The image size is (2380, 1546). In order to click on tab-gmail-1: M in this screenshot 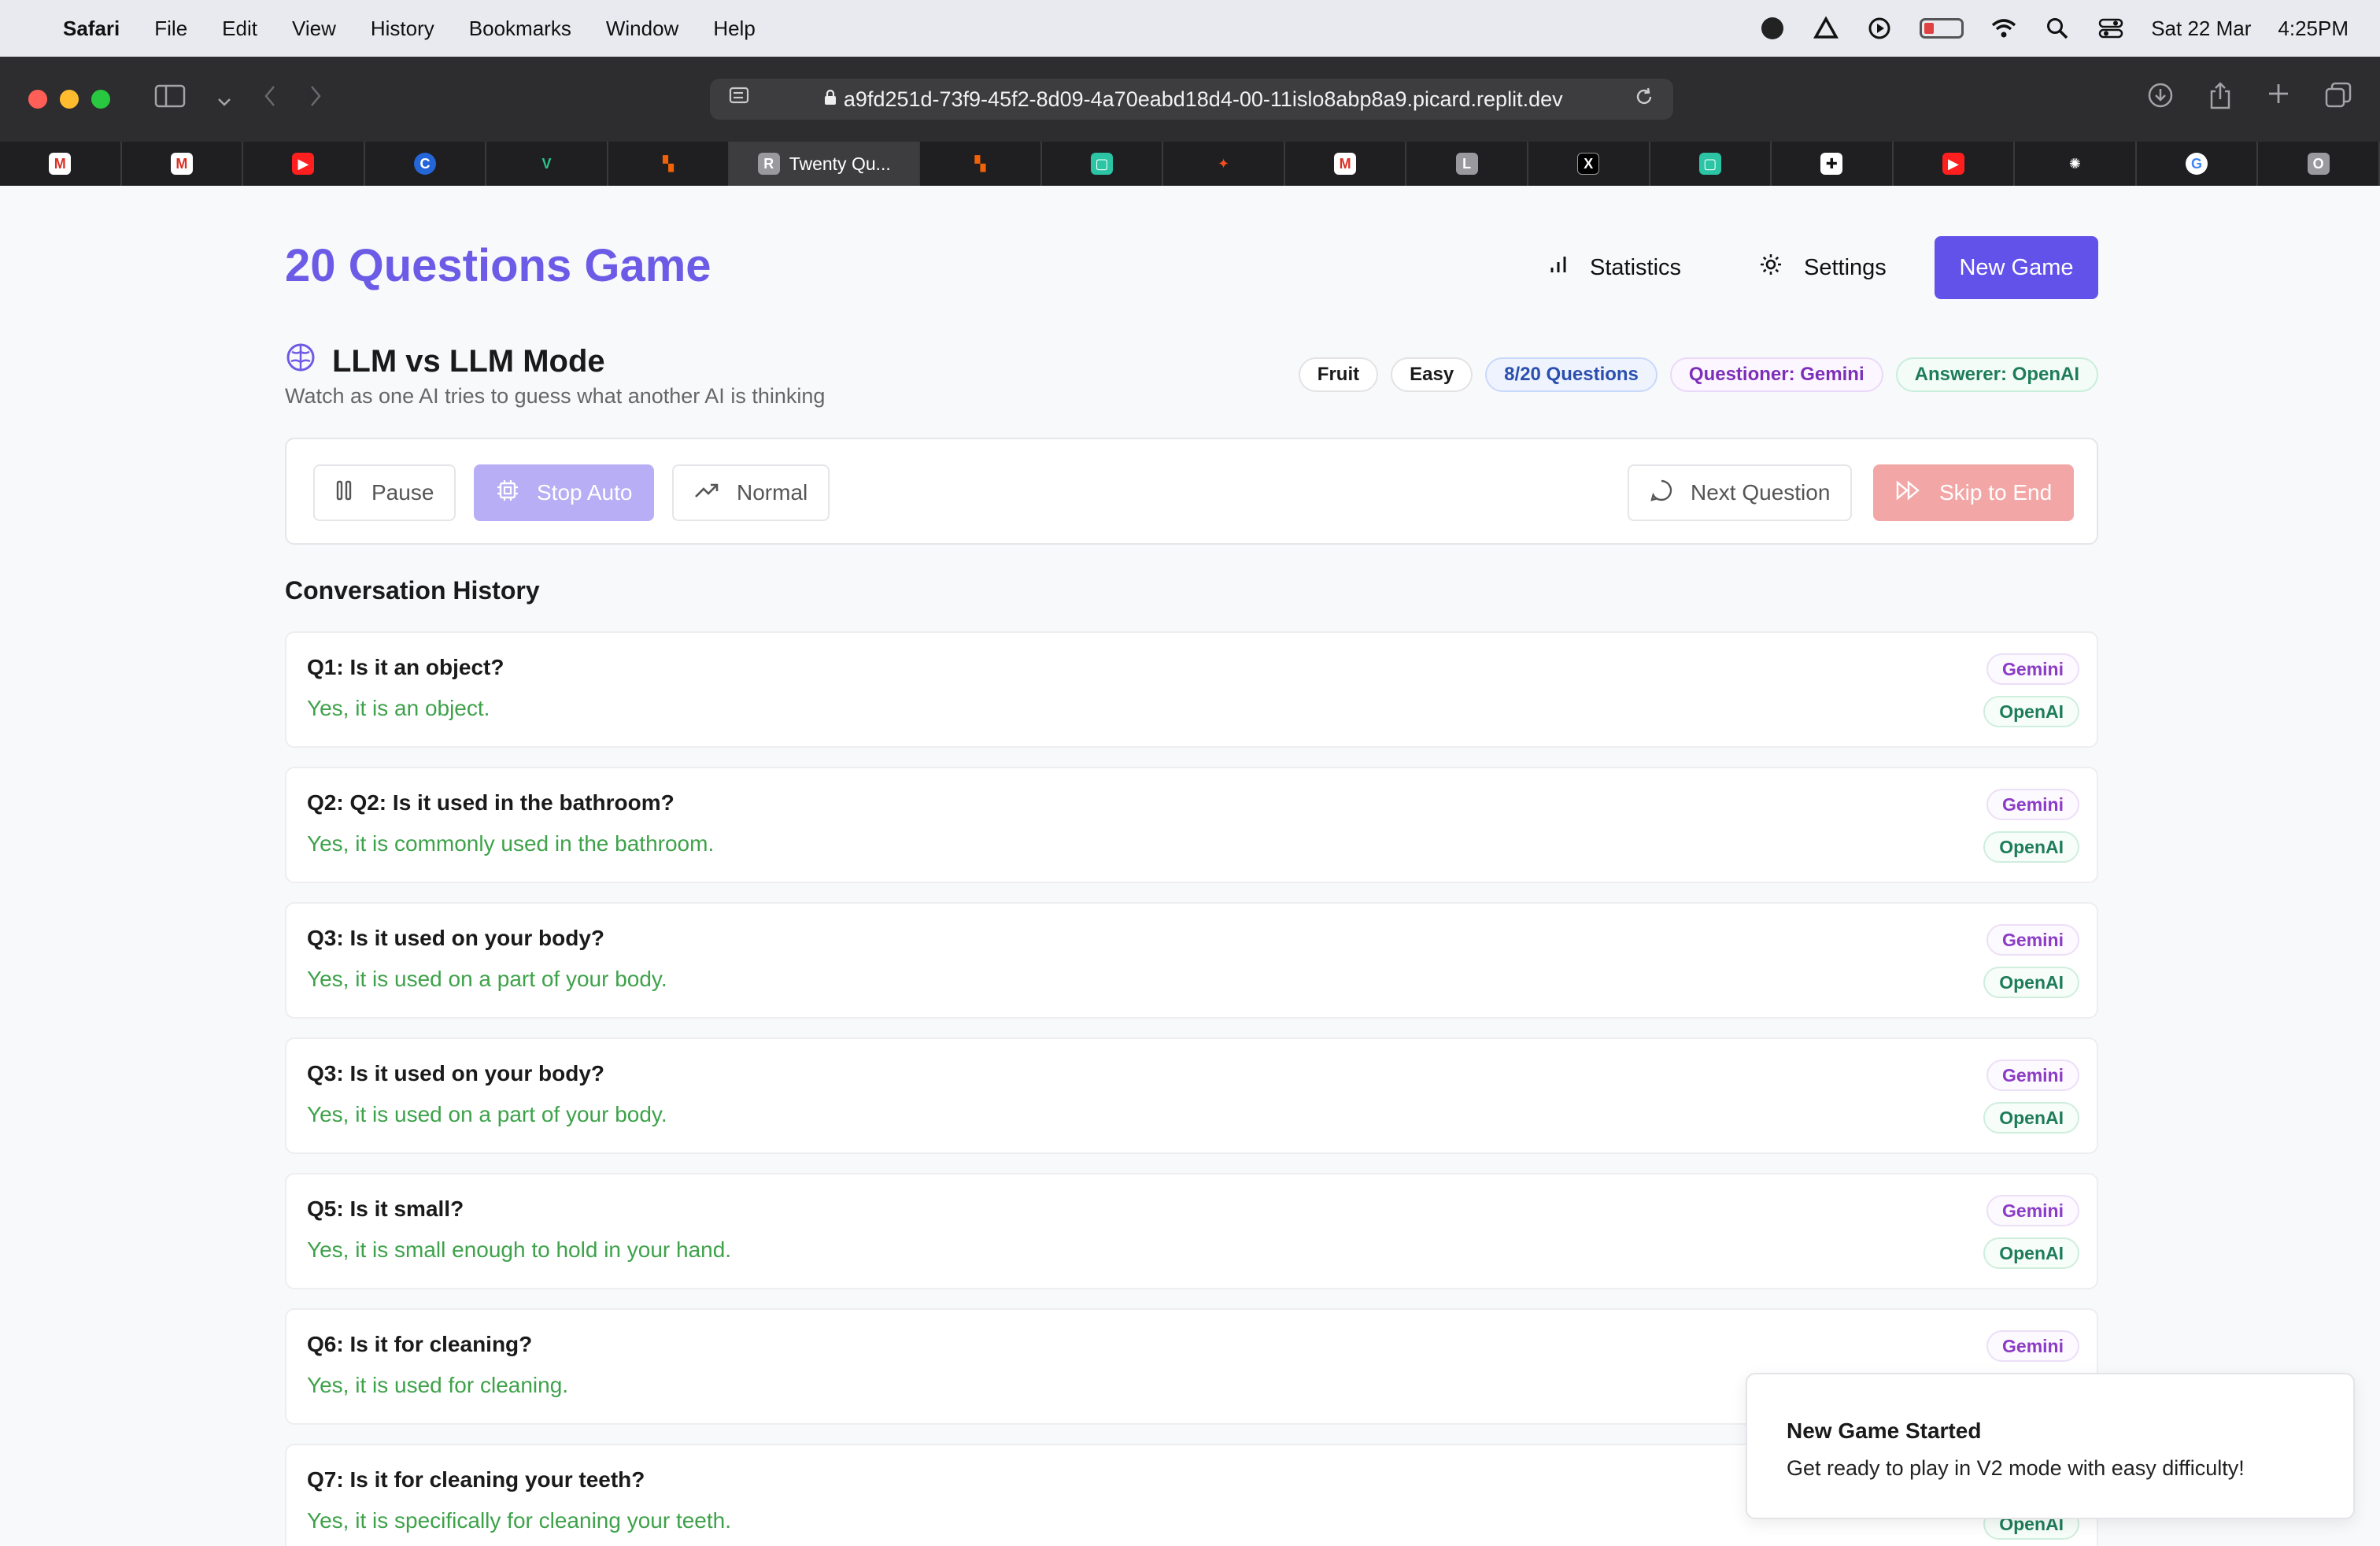, I will do `click(61, 164)`.